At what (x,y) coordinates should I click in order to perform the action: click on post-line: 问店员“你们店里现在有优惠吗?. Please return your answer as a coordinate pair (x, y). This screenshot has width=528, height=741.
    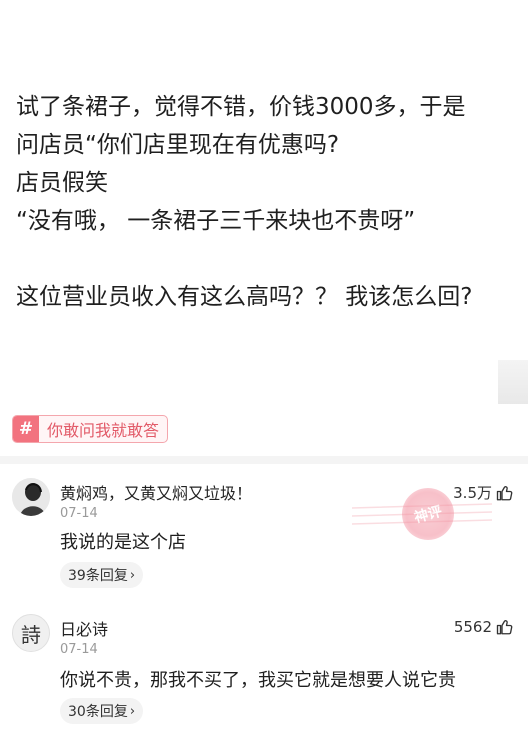
    Looking at the image, I should click on (178, 145).